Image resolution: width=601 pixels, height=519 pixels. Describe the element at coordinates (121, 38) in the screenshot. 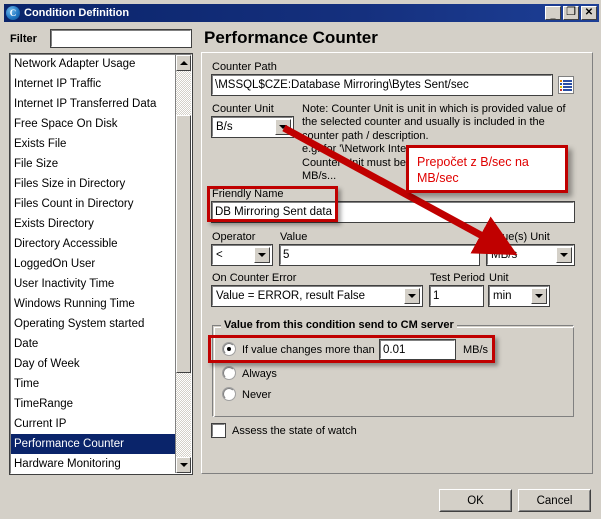

I see `filter-input` at that location.